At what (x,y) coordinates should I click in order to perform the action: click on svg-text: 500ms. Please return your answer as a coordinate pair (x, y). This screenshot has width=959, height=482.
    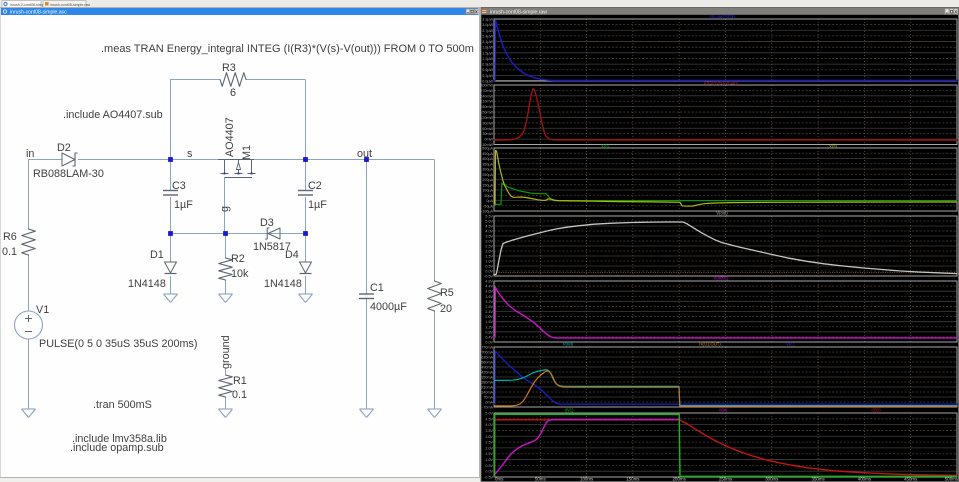
    Looking at the image, I should click on (952, 479).